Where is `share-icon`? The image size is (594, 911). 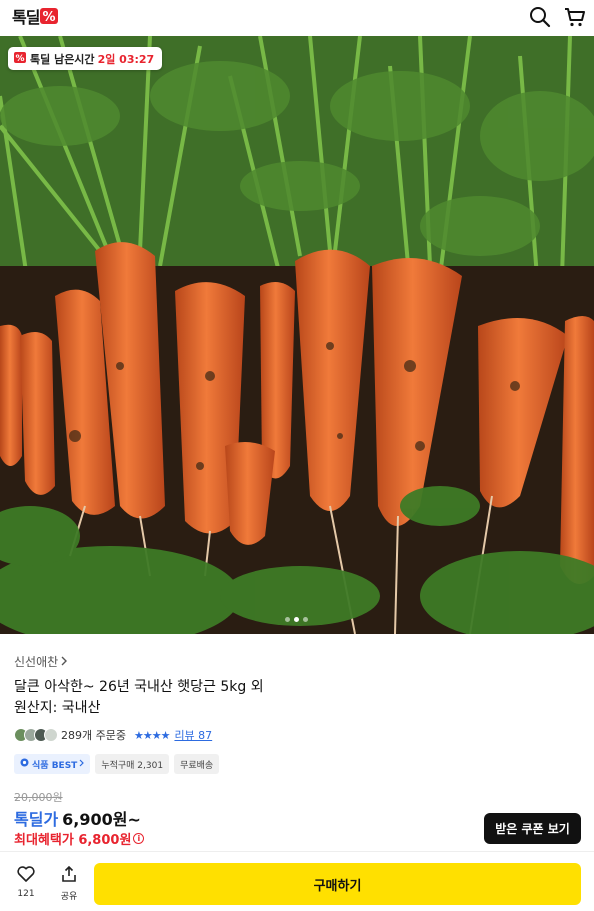 share-icon is located at coordinates (69, 875).